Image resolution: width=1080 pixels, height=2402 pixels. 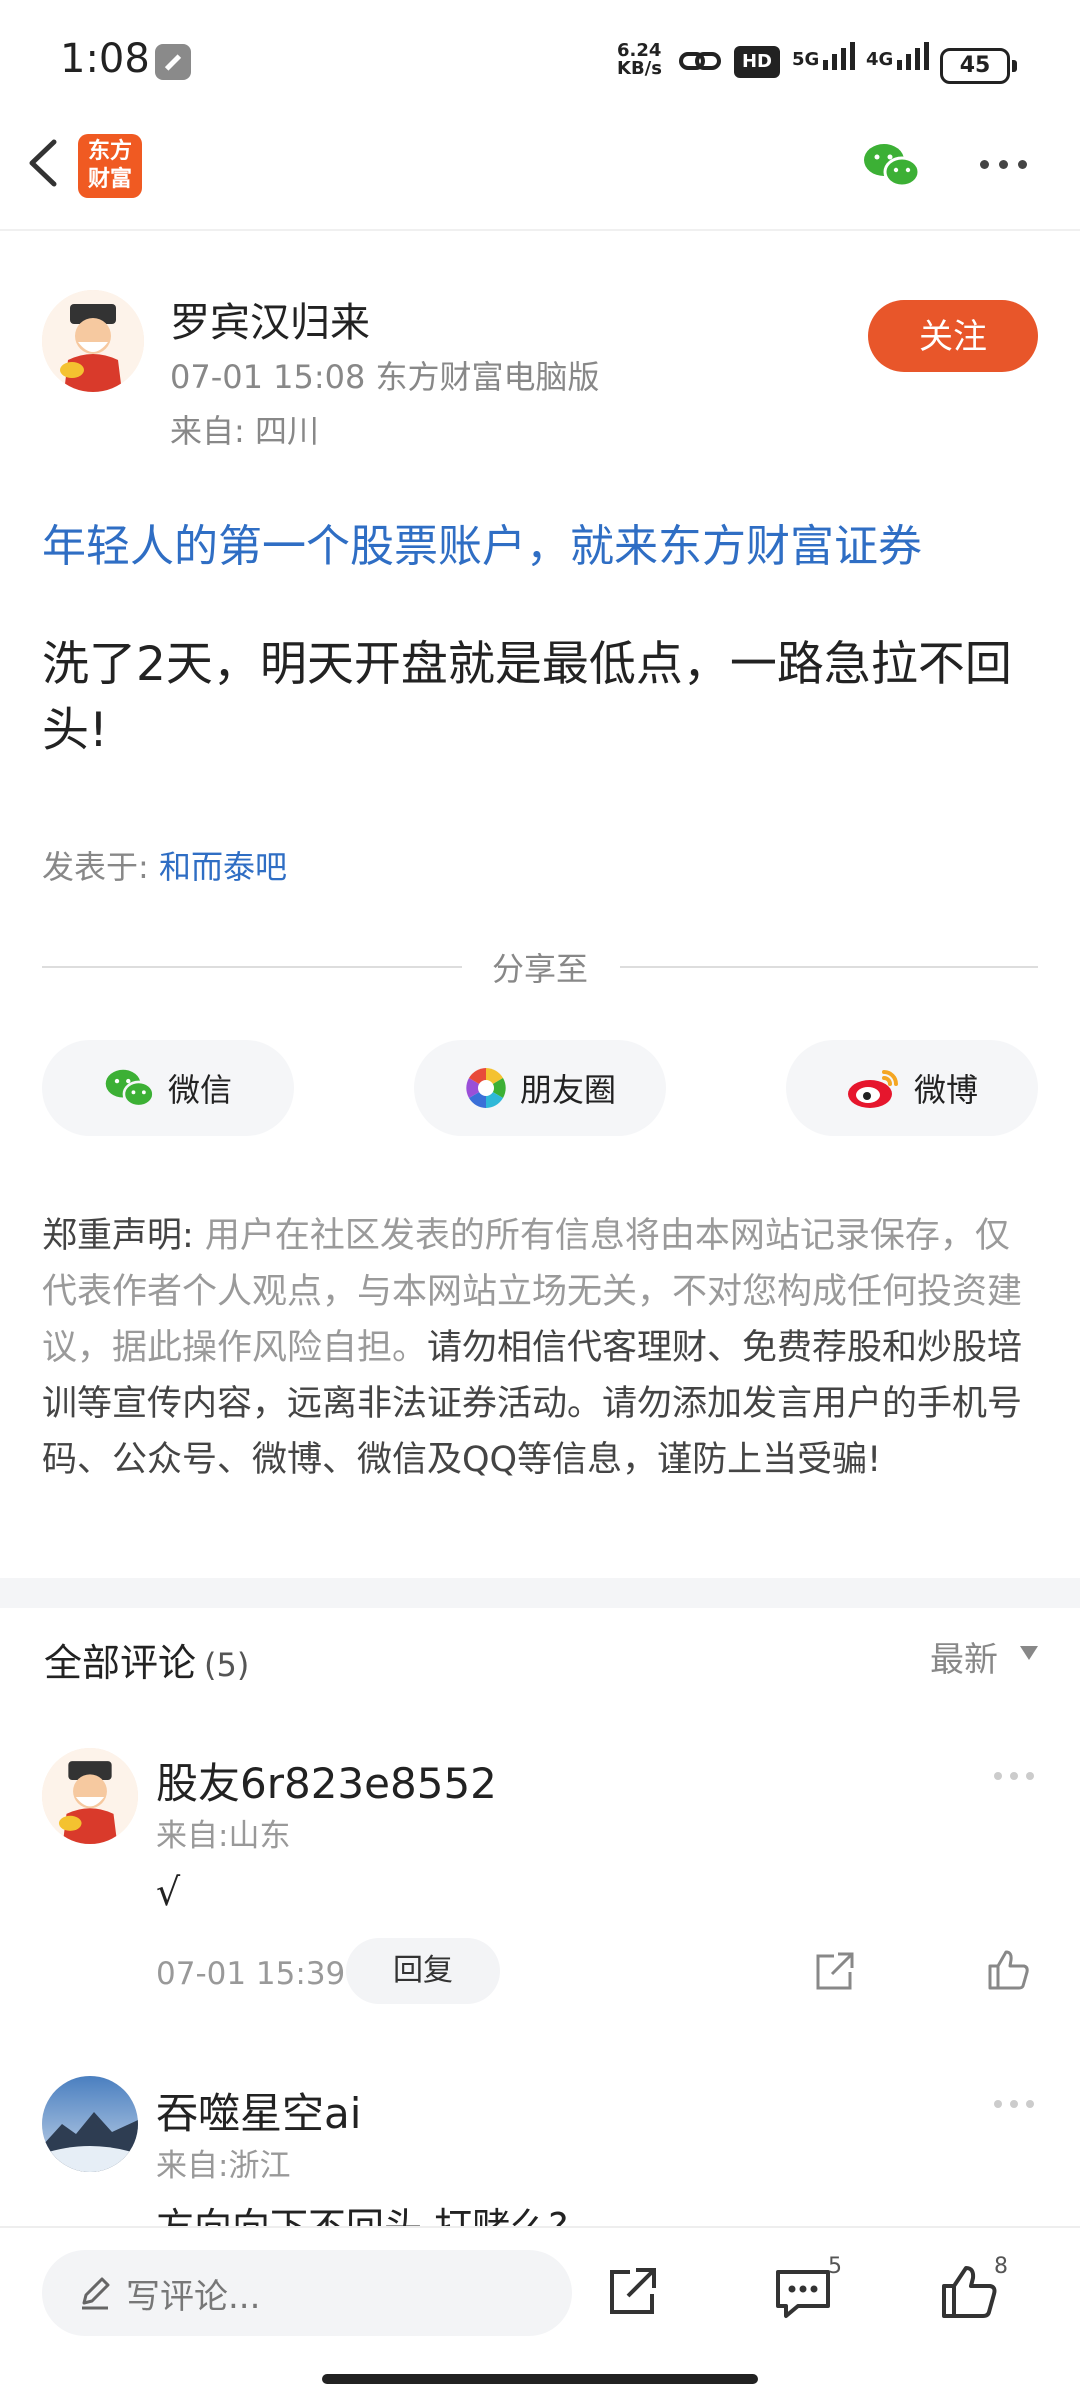 I want to click on section-divider, so click(x=540, y=1593).